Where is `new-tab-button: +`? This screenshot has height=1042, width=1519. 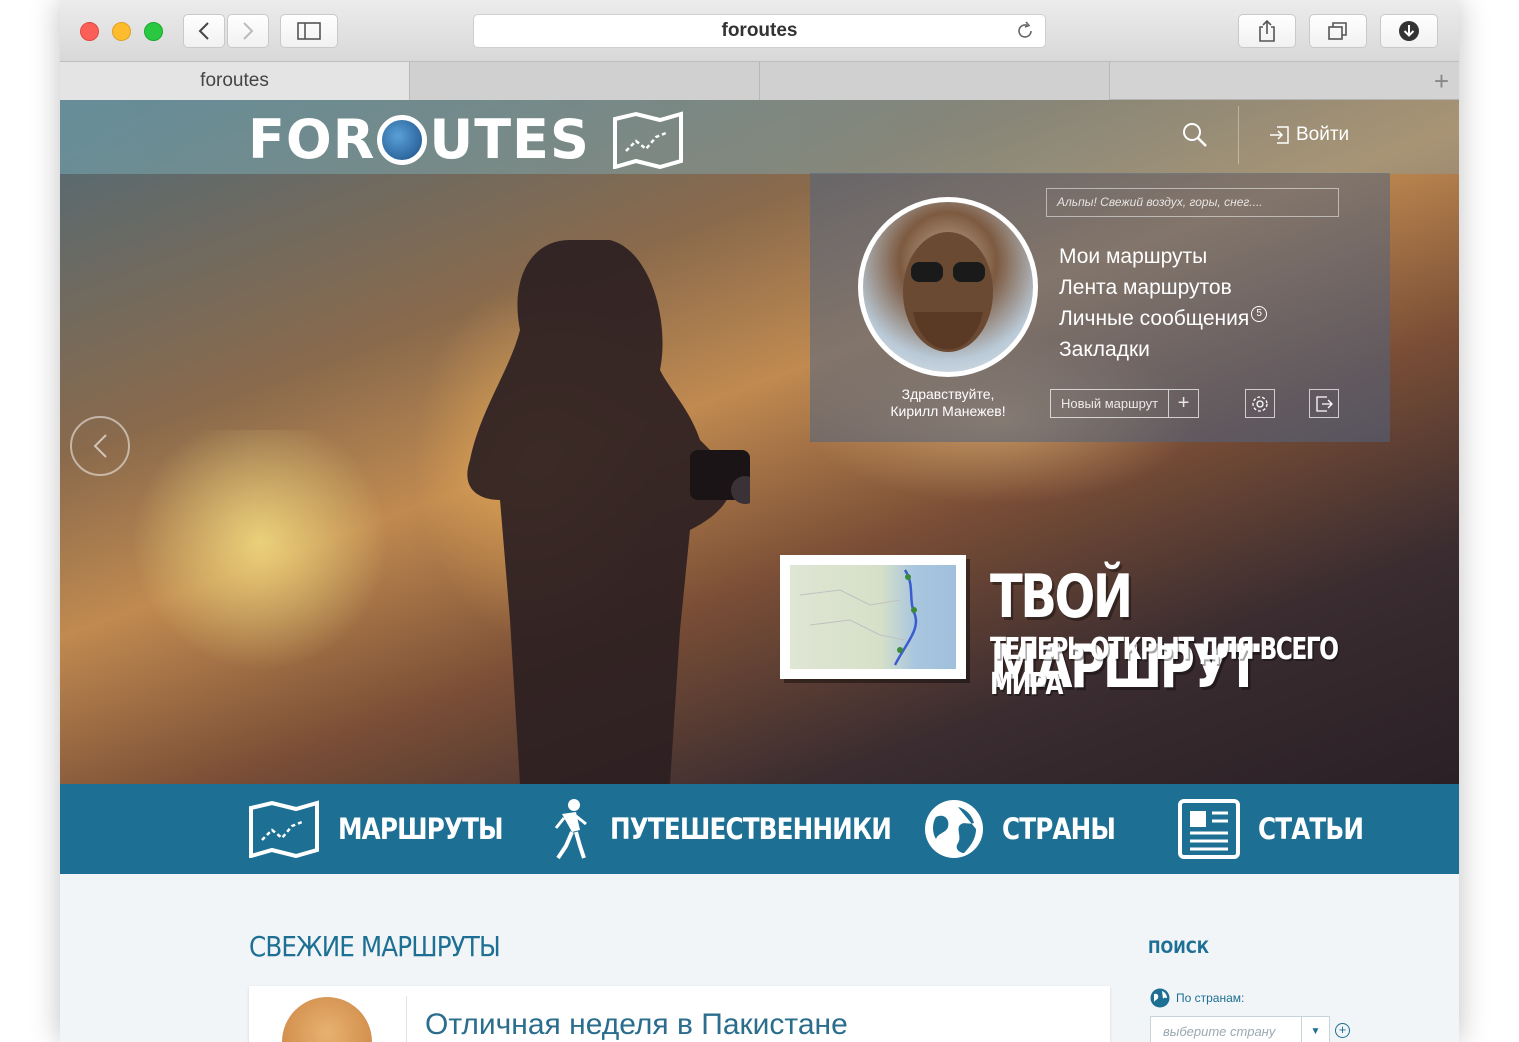
new-tab-button: + is located at coordinates (1284, 81).